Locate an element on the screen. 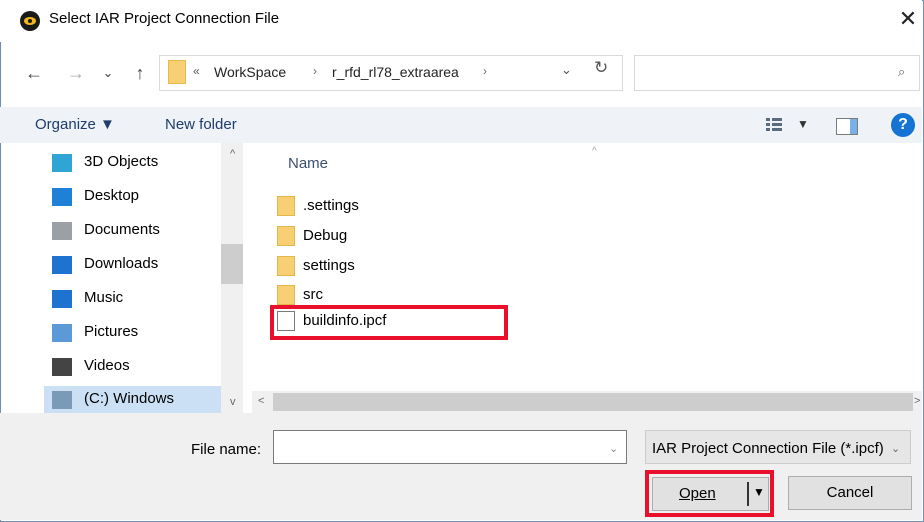  videos-icon is located at coordinates (62, 367).